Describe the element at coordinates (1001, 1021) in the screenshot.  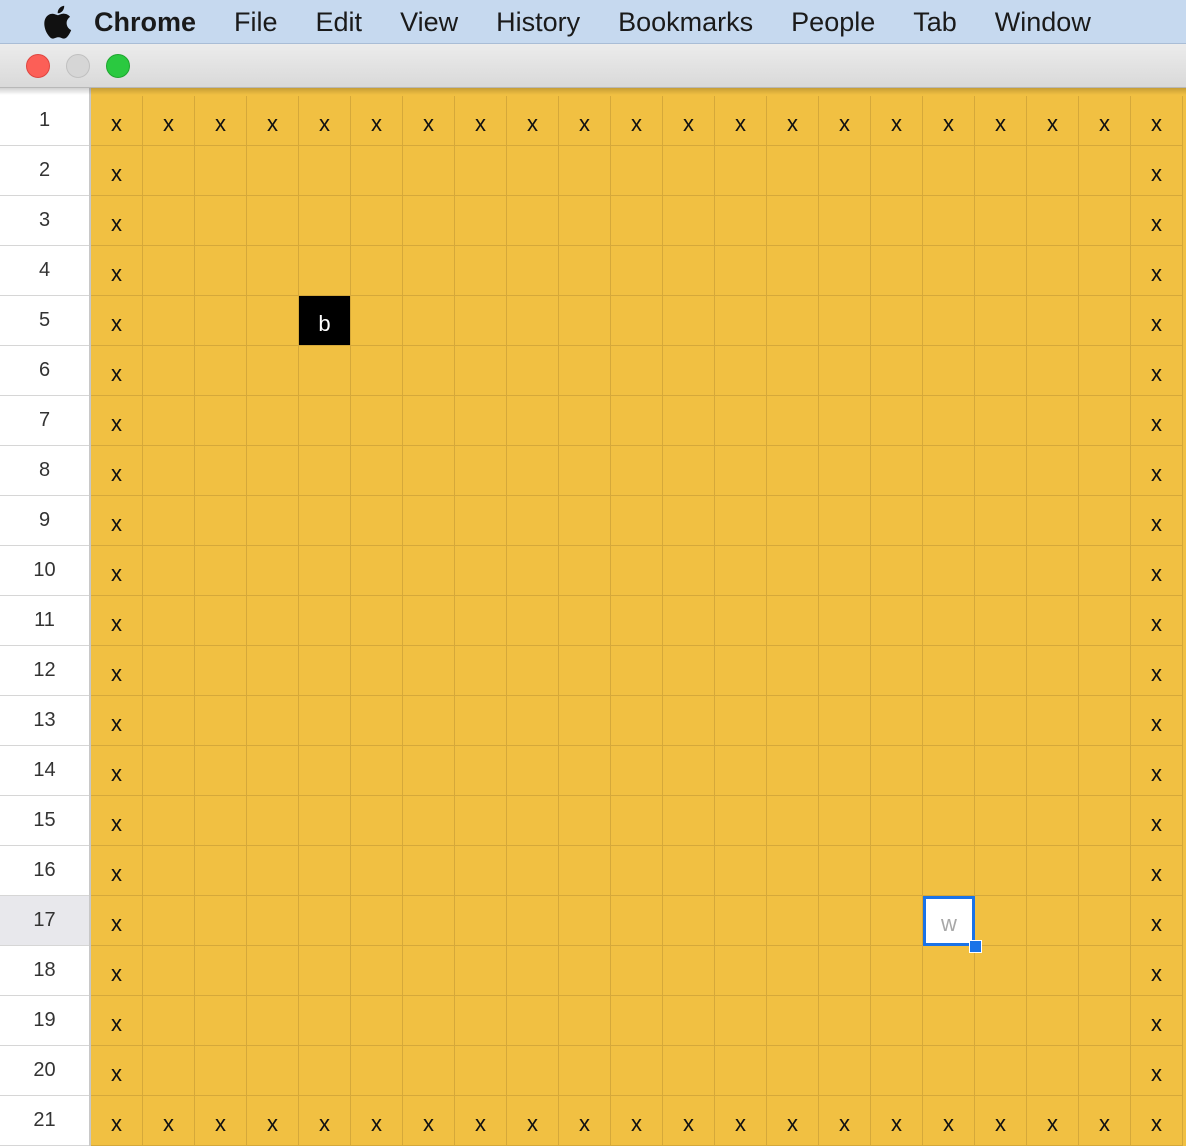
I see `cell-r19-c18` at that location.